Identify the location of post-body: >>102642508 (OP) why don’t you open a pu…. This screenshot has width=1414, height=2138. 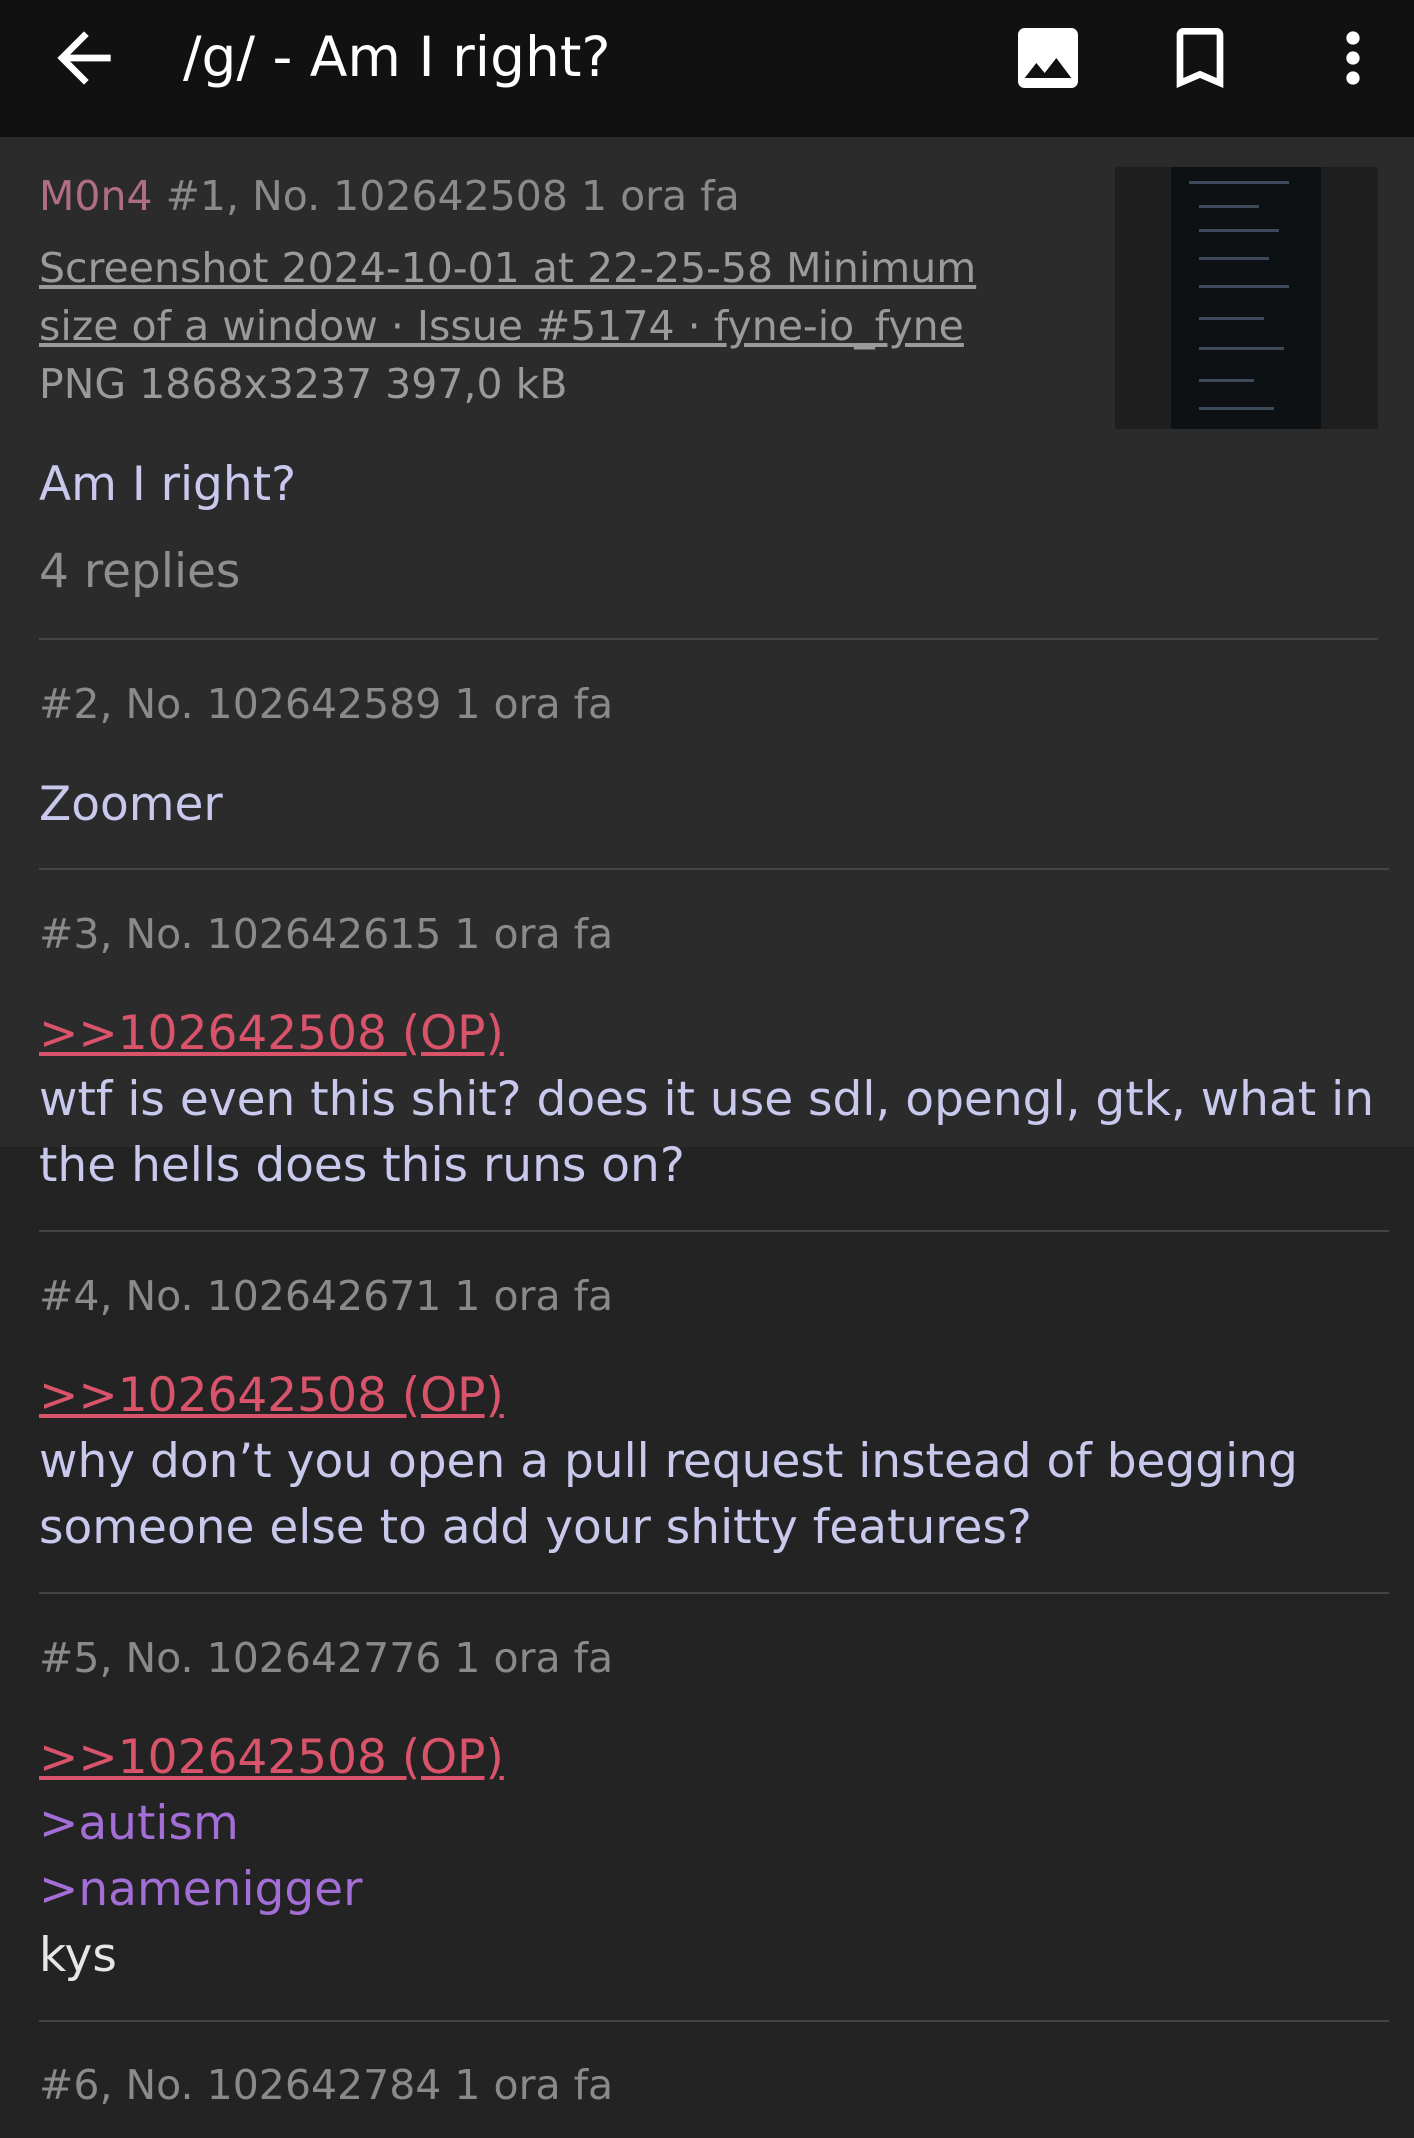
(668, 1462).